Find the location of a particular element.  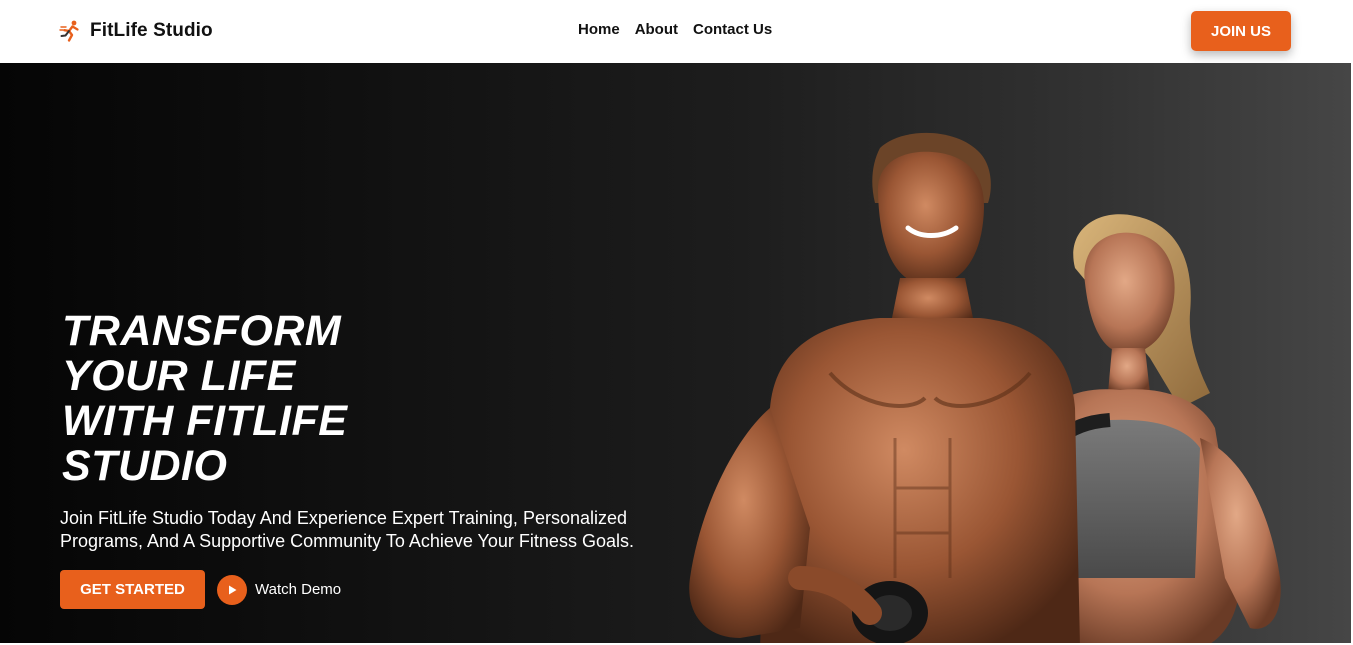

hero-cta-row: GET STARTED Watch Demo is located at coordinates (200, 589).